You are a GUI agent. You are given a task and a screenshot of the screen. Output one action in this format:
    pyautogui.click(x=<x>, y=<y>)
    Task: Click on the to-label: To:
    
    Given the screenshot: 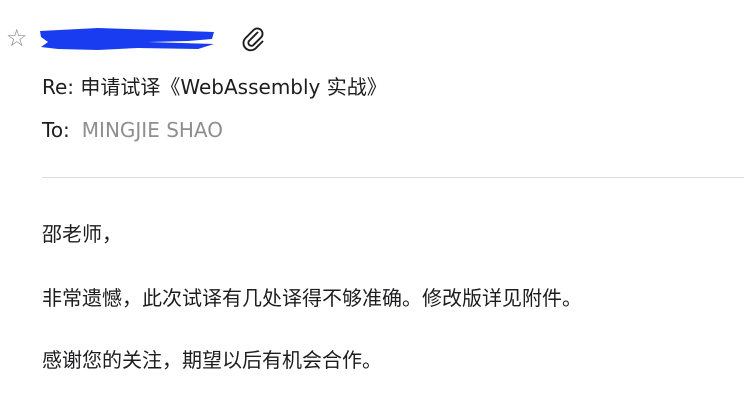 What is the action you would take?
    pyautogui.click(x=56, y=130)
    